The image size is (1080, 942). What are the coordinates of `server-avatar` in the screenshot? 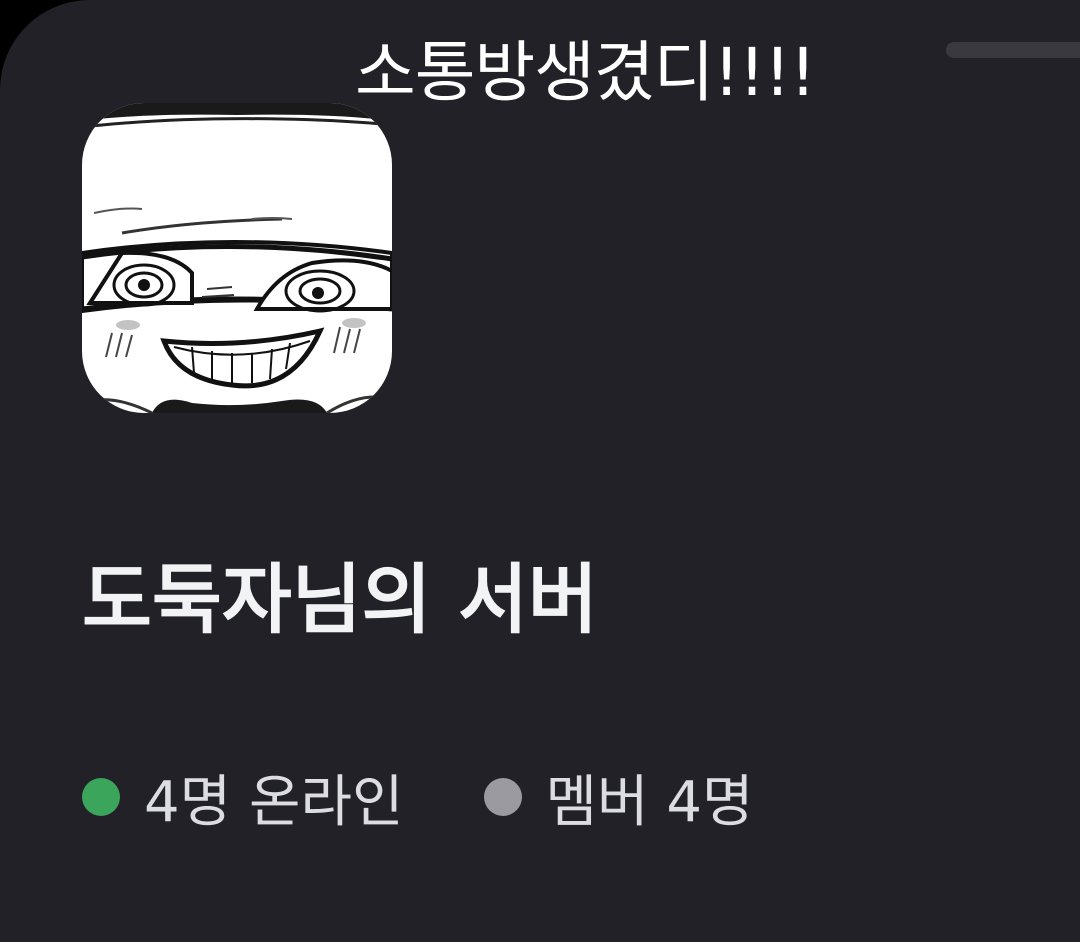 It's located at (237, 258).